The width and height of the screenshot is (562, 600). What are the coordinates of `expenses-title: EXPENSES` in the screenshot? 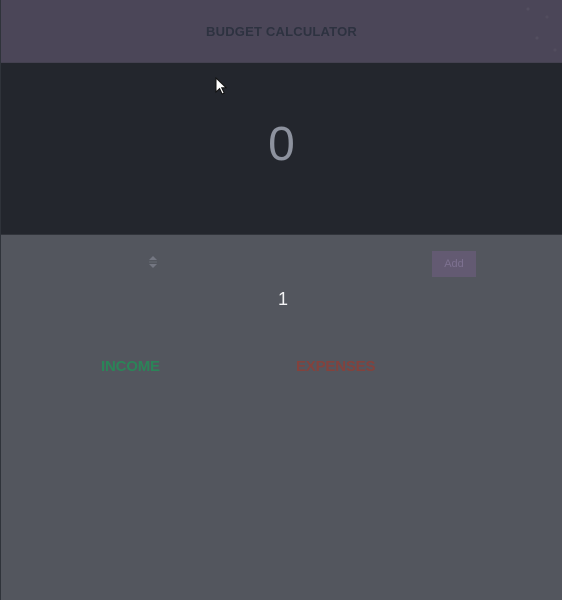 It's located at (336, 366).